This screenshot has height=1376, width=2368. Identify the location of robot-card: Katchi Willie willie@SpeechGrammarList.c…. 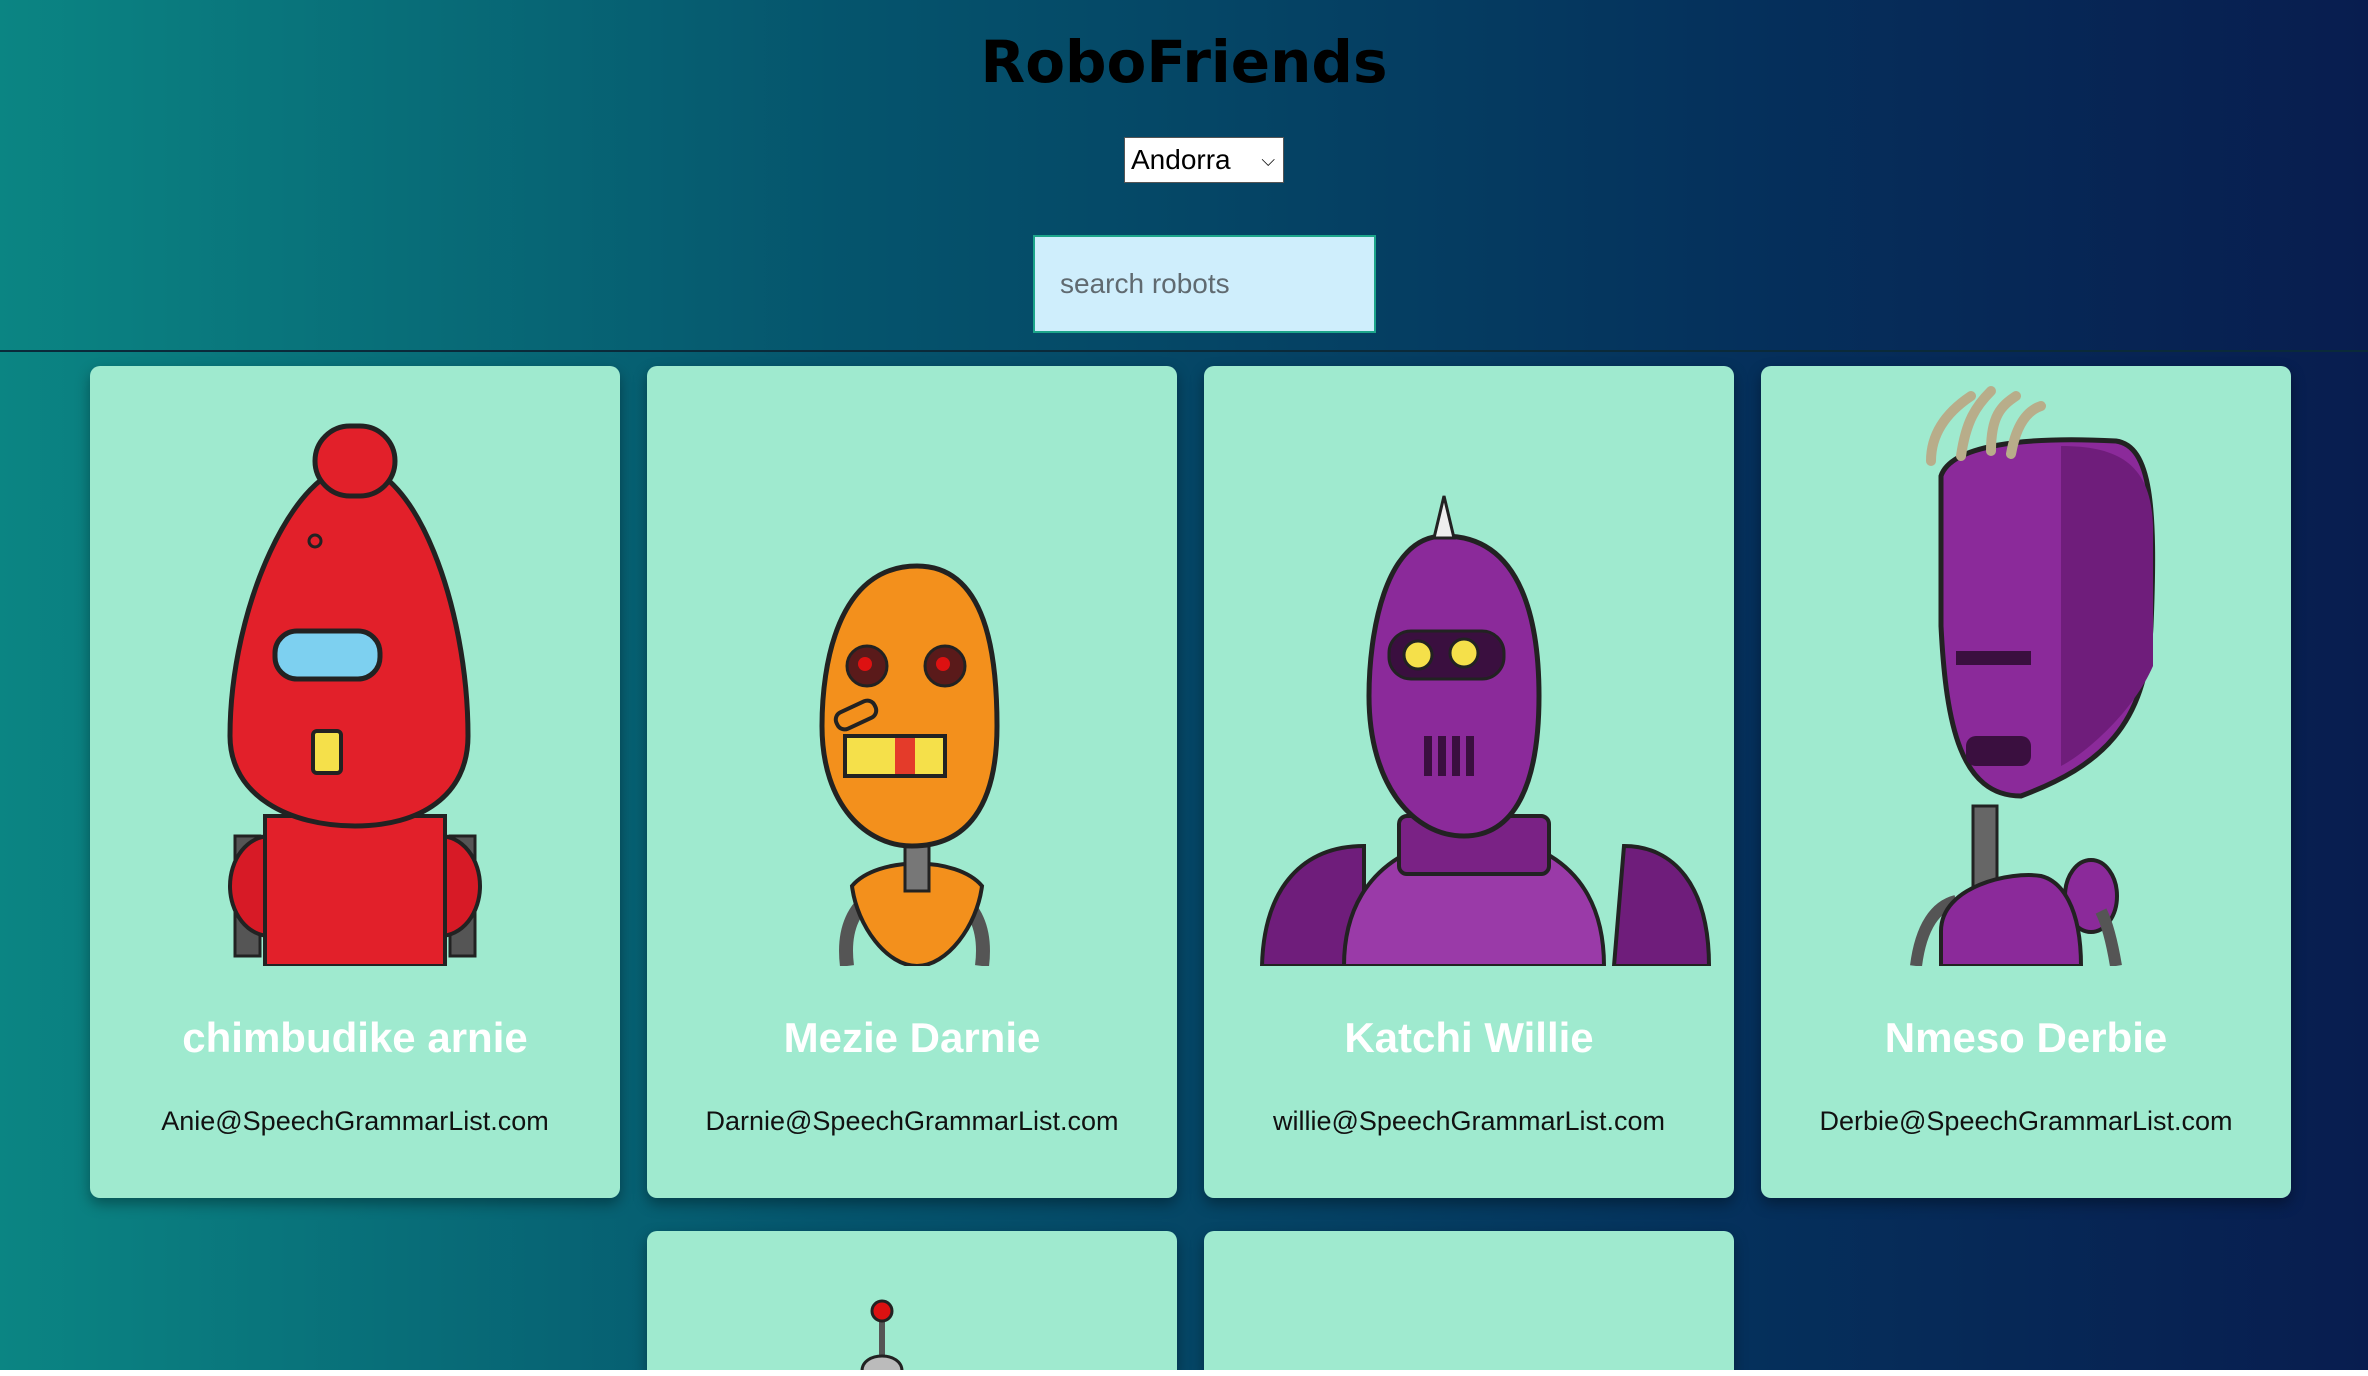
(1469, 782).